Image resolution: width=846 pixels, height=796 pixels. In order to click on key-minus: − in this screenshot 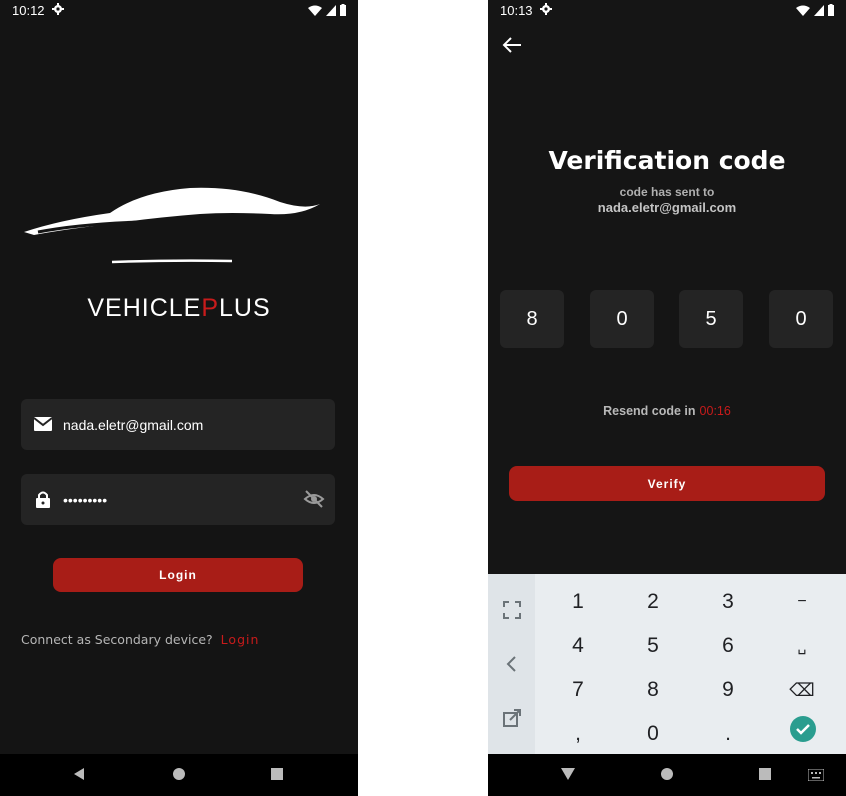, I will do `click(802, 602)`.